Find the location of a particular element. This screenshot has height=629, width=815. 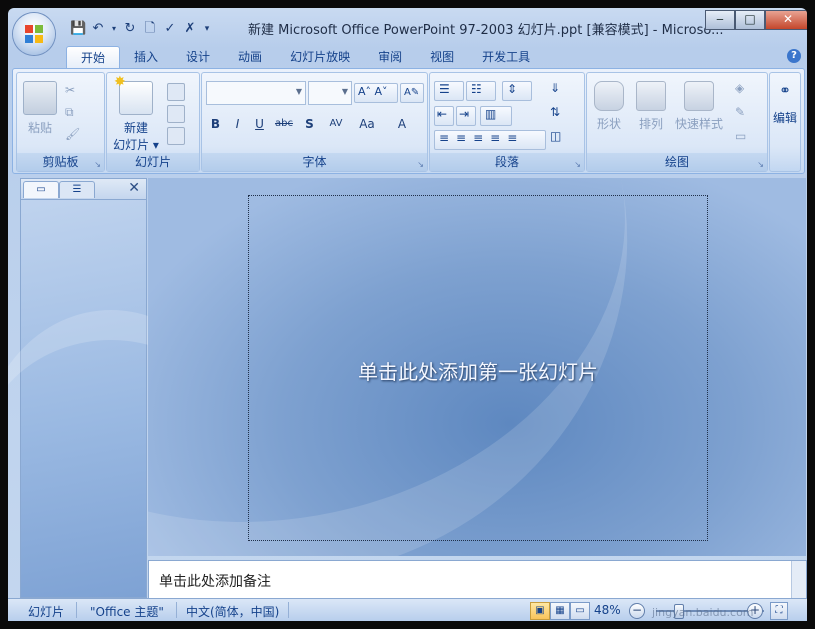

quick-styles-icon is located at coordinates (699, 96).